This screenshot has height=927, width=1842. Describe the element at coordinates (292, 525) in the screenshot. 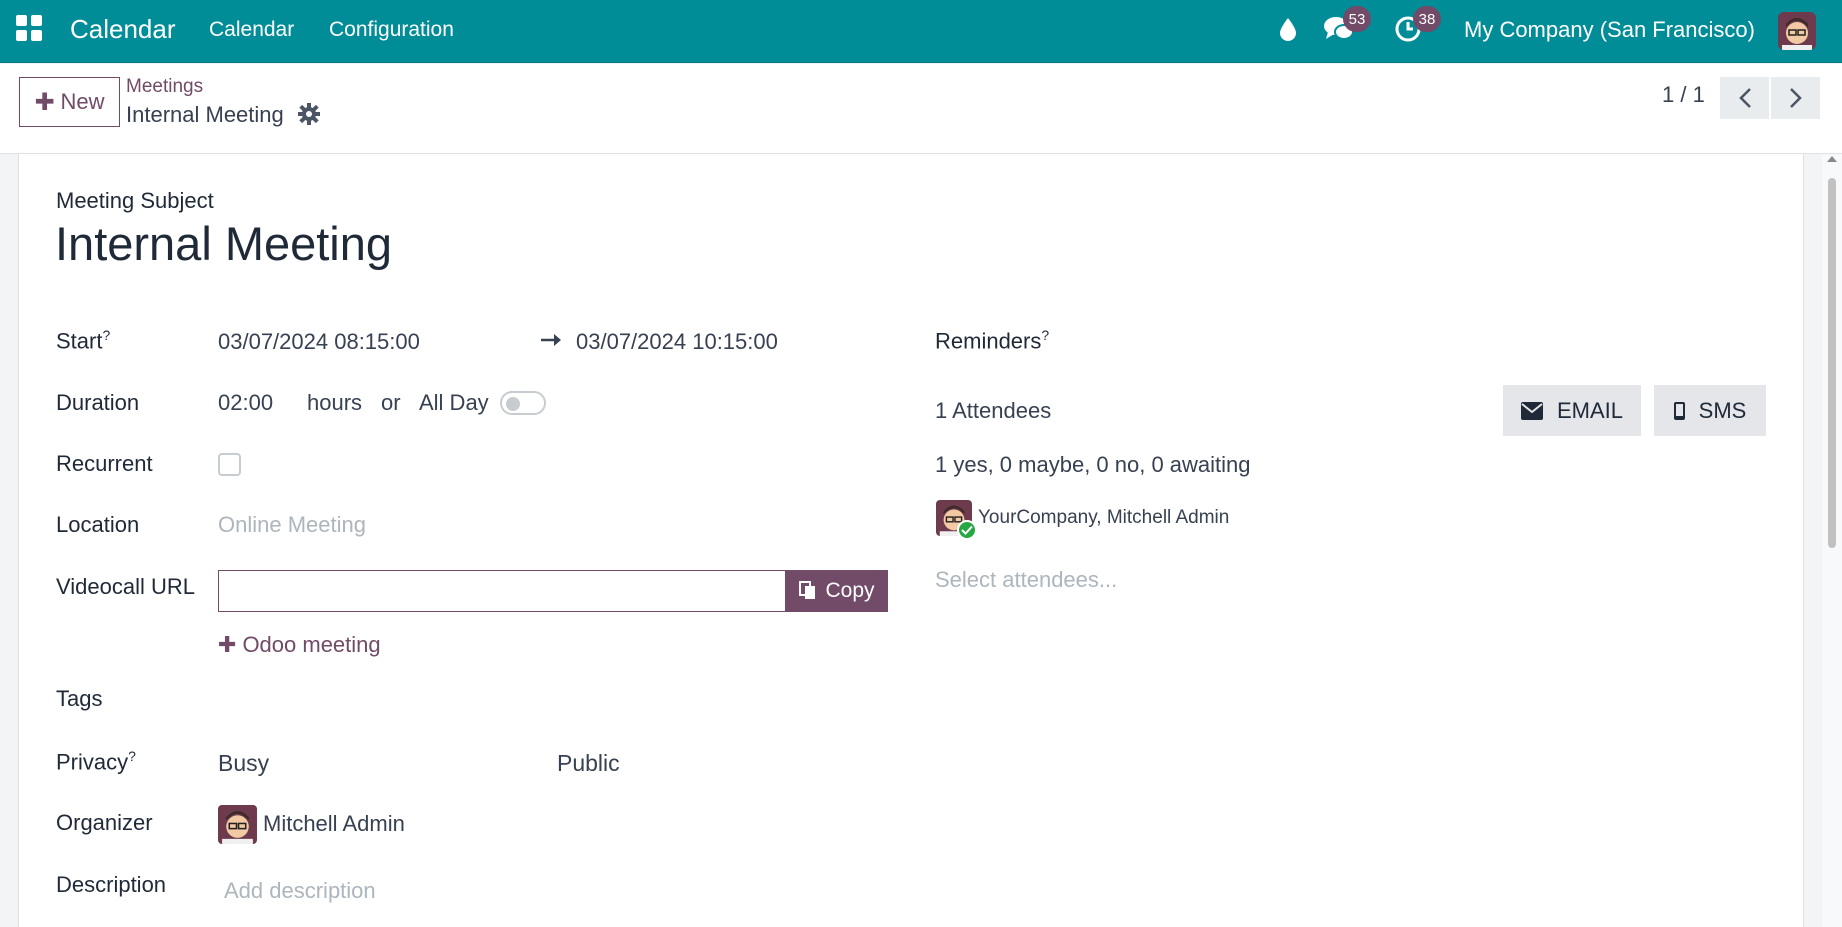

I see `location-input: Online Meeting` at that location.